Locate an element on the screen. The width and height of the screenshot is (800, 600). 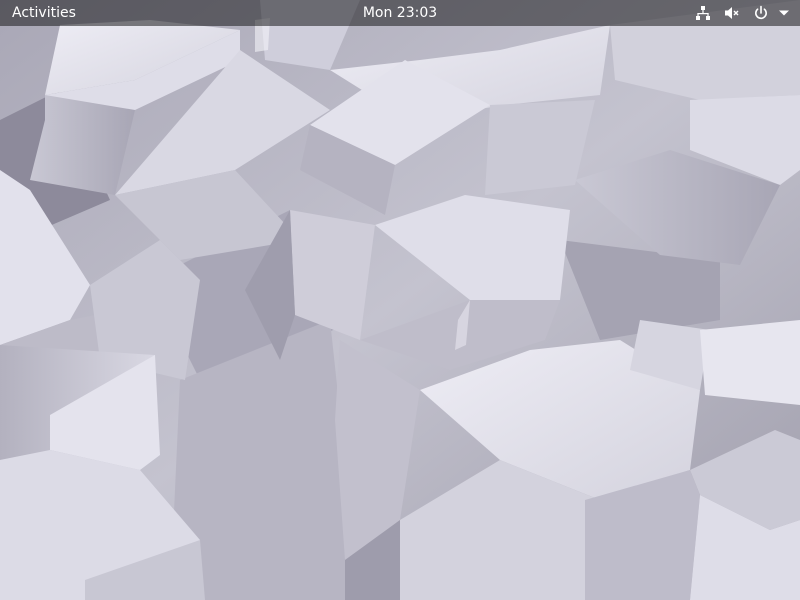
power-icon is located at coordinates (761, 13).